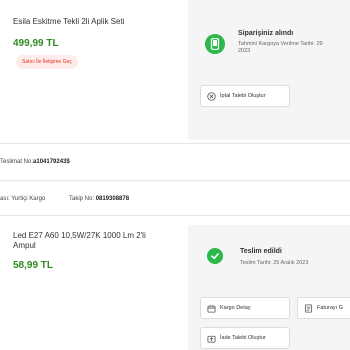  What do you see at coordinates (47, 62) in the screenshot?
I see `seller-contact-button: Satıcı İle İletişime Geç` at bounding box center [47, 62].